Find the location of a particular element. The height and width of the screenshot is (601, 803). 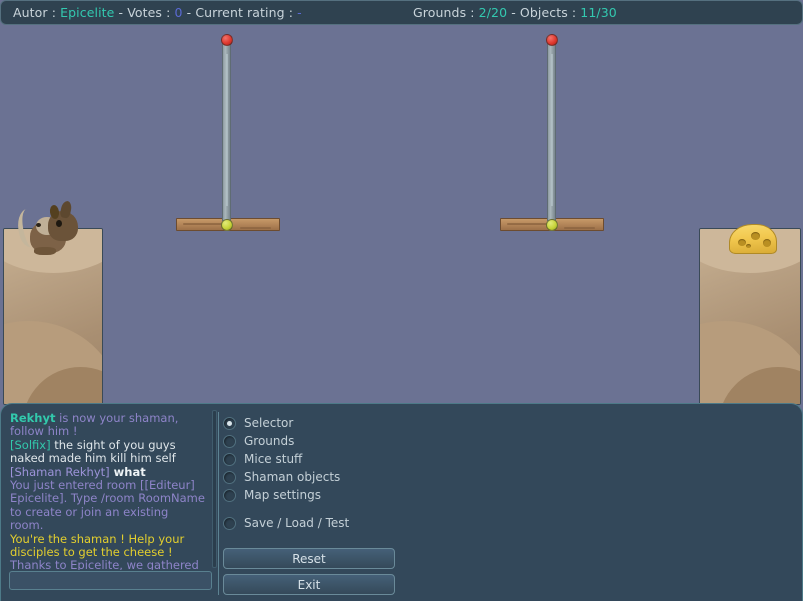

mouse-sprite is located at coordinates (47, 227).